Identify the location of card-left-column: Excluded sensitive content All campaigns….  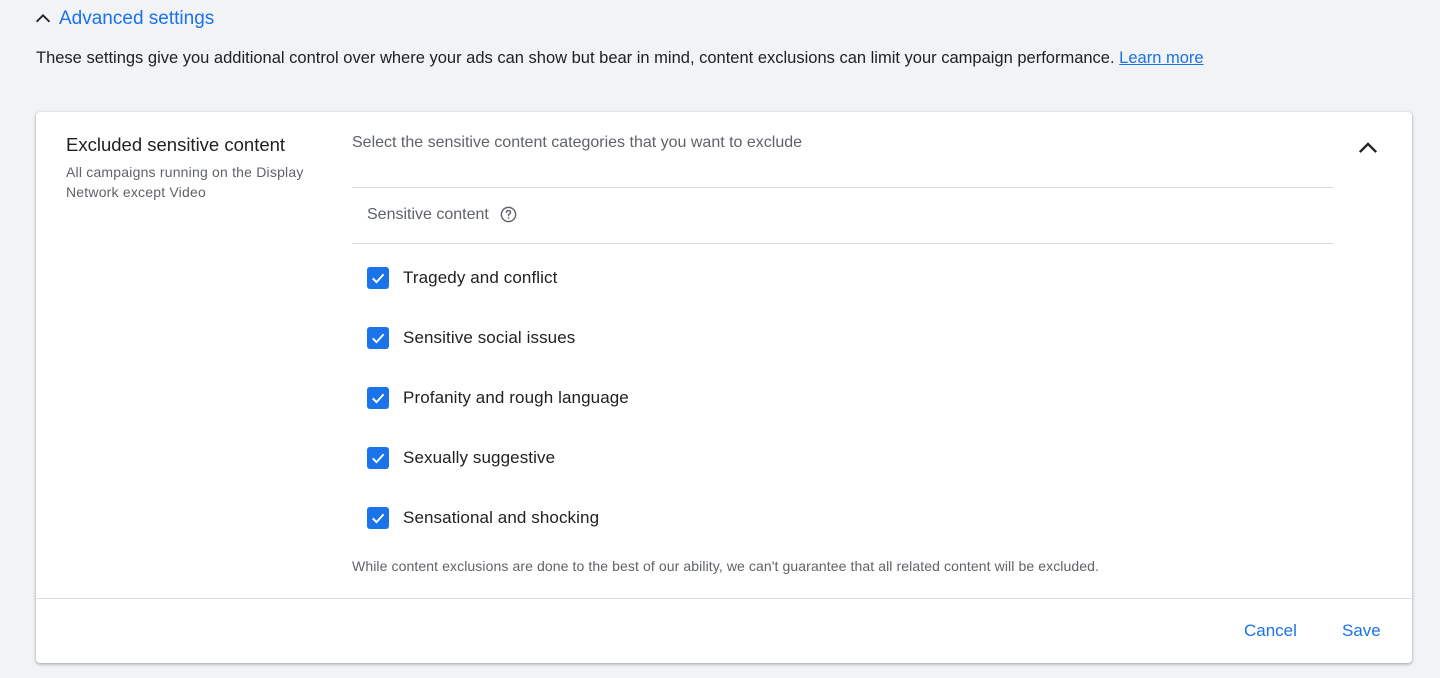
(201, 168).